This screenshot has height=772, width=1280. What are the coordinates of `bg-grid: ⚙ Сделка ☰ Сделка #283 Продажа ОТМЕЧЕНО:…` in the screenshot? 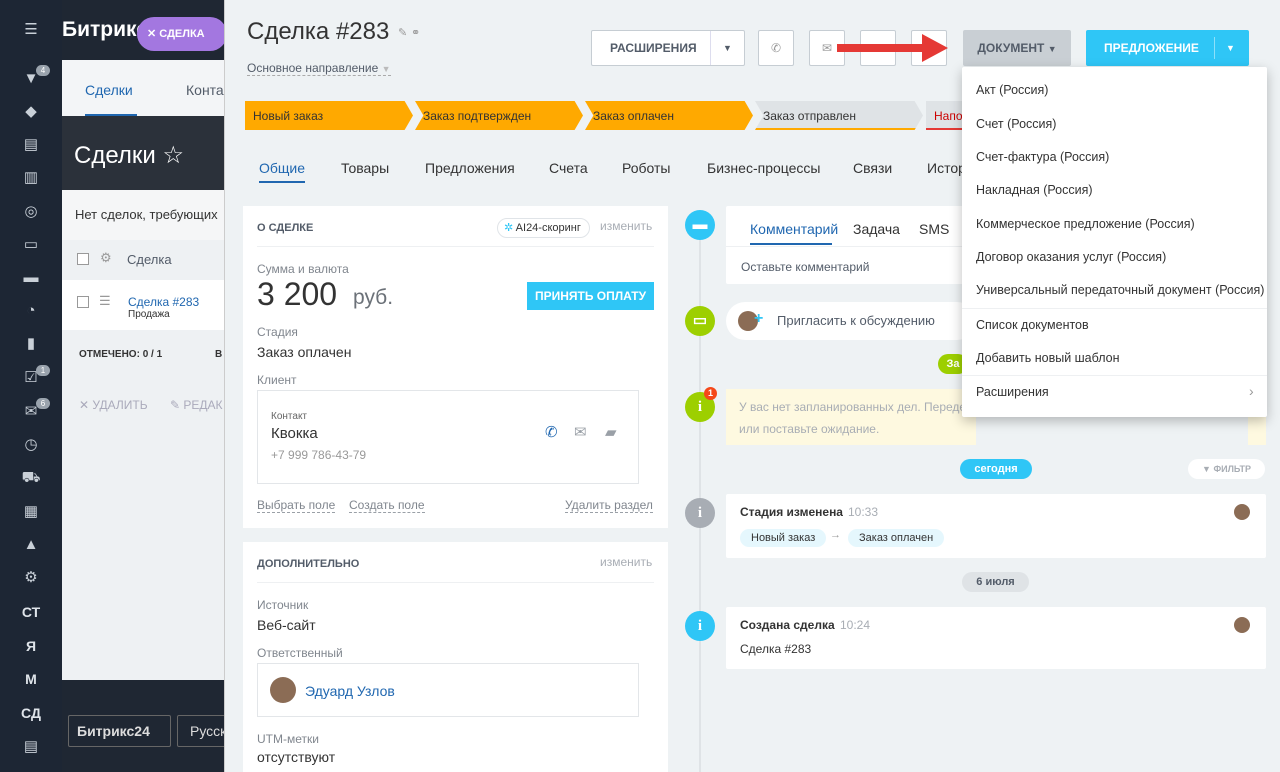 It's located at (143, 460).